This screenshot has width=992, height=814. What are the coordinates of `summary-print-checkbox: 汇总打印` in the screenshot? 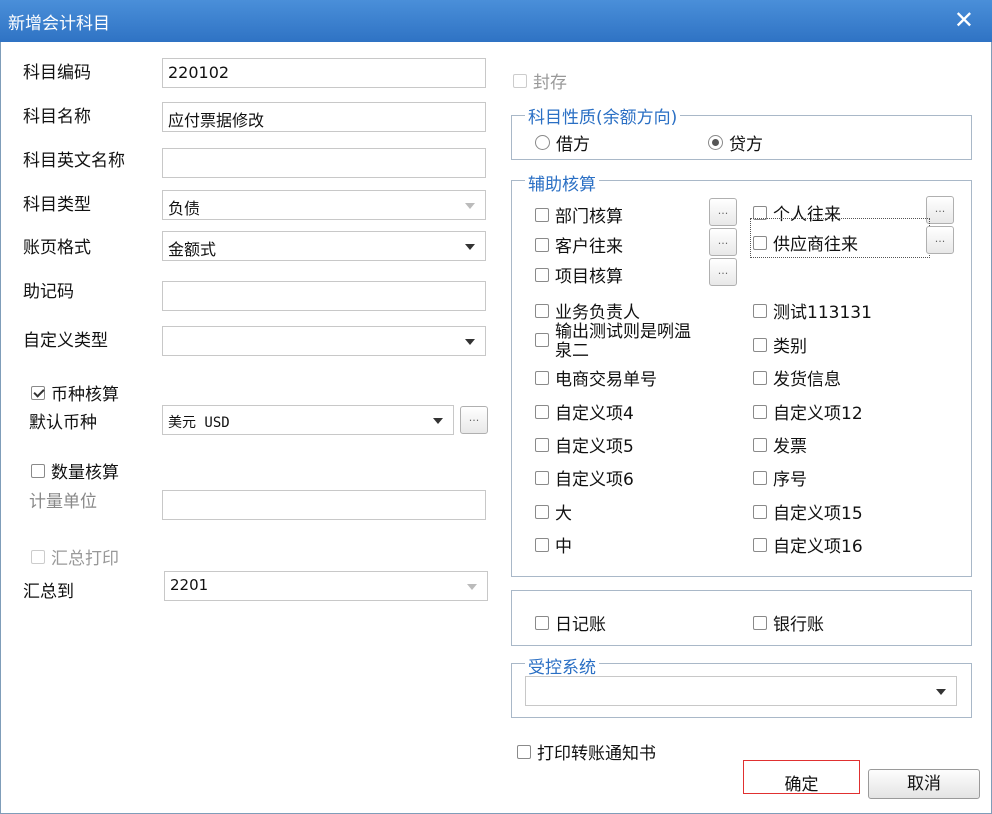 It's located at (75, 556).